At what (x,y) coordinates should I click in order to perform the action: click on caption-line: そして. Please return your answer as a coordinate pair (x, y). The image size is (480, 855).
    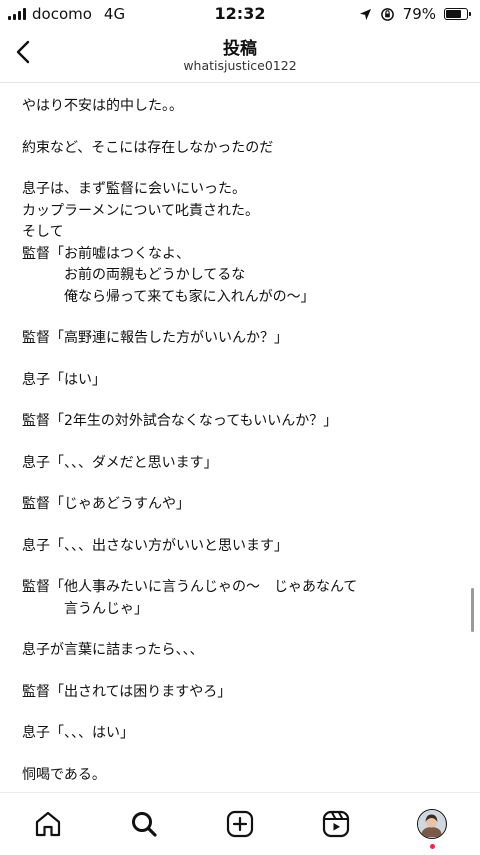
    Looking at the image, I should click on (43, 232).